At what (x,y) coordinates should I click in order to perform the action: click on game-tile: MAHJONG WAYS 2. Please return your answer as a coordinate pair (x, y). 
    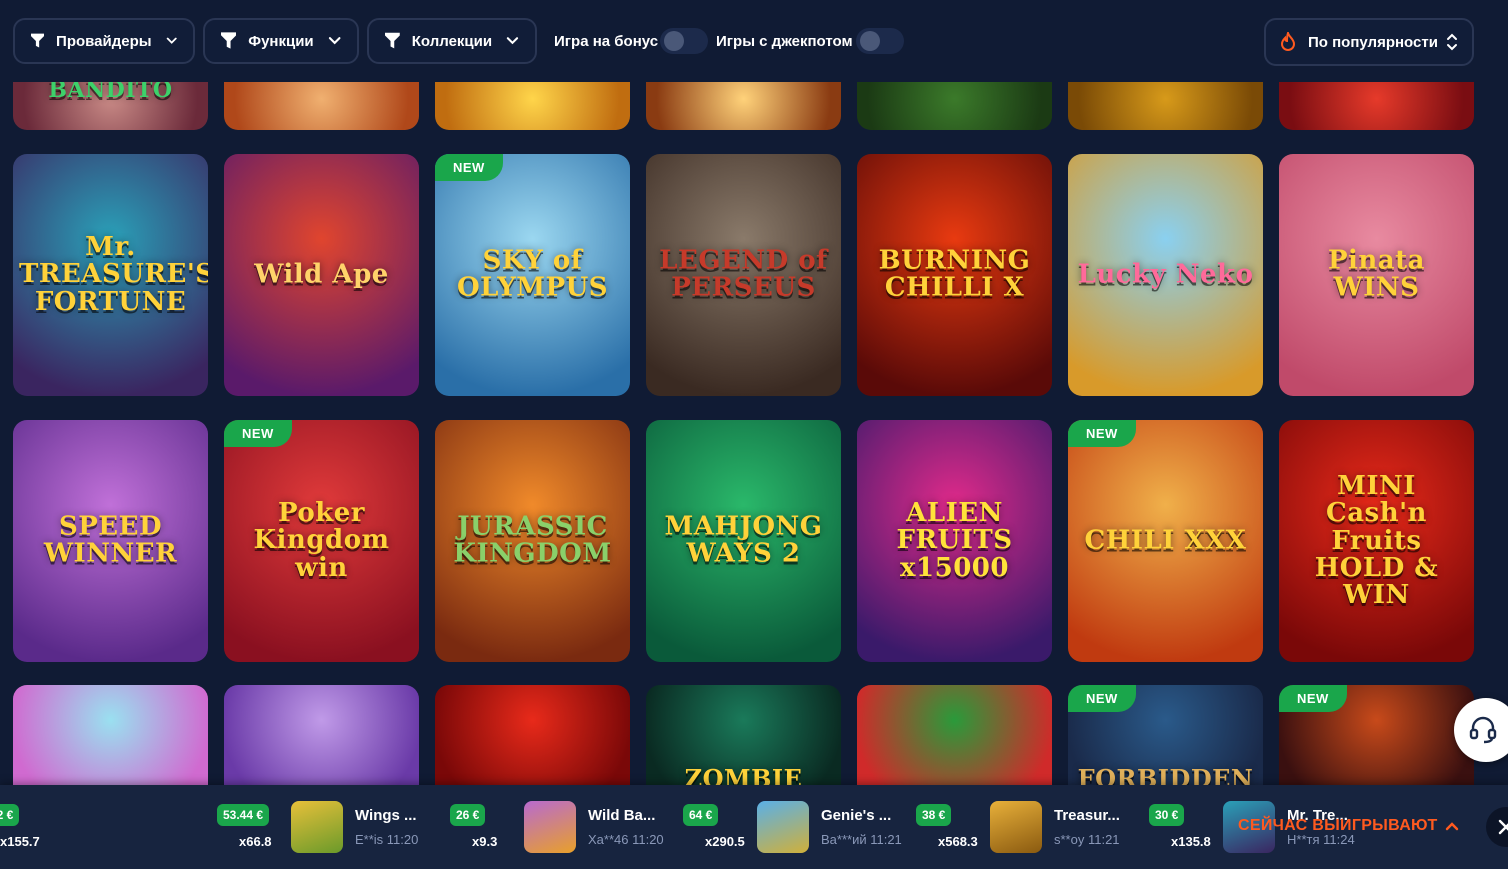
    Looking at the image, I should click on (743, 541).